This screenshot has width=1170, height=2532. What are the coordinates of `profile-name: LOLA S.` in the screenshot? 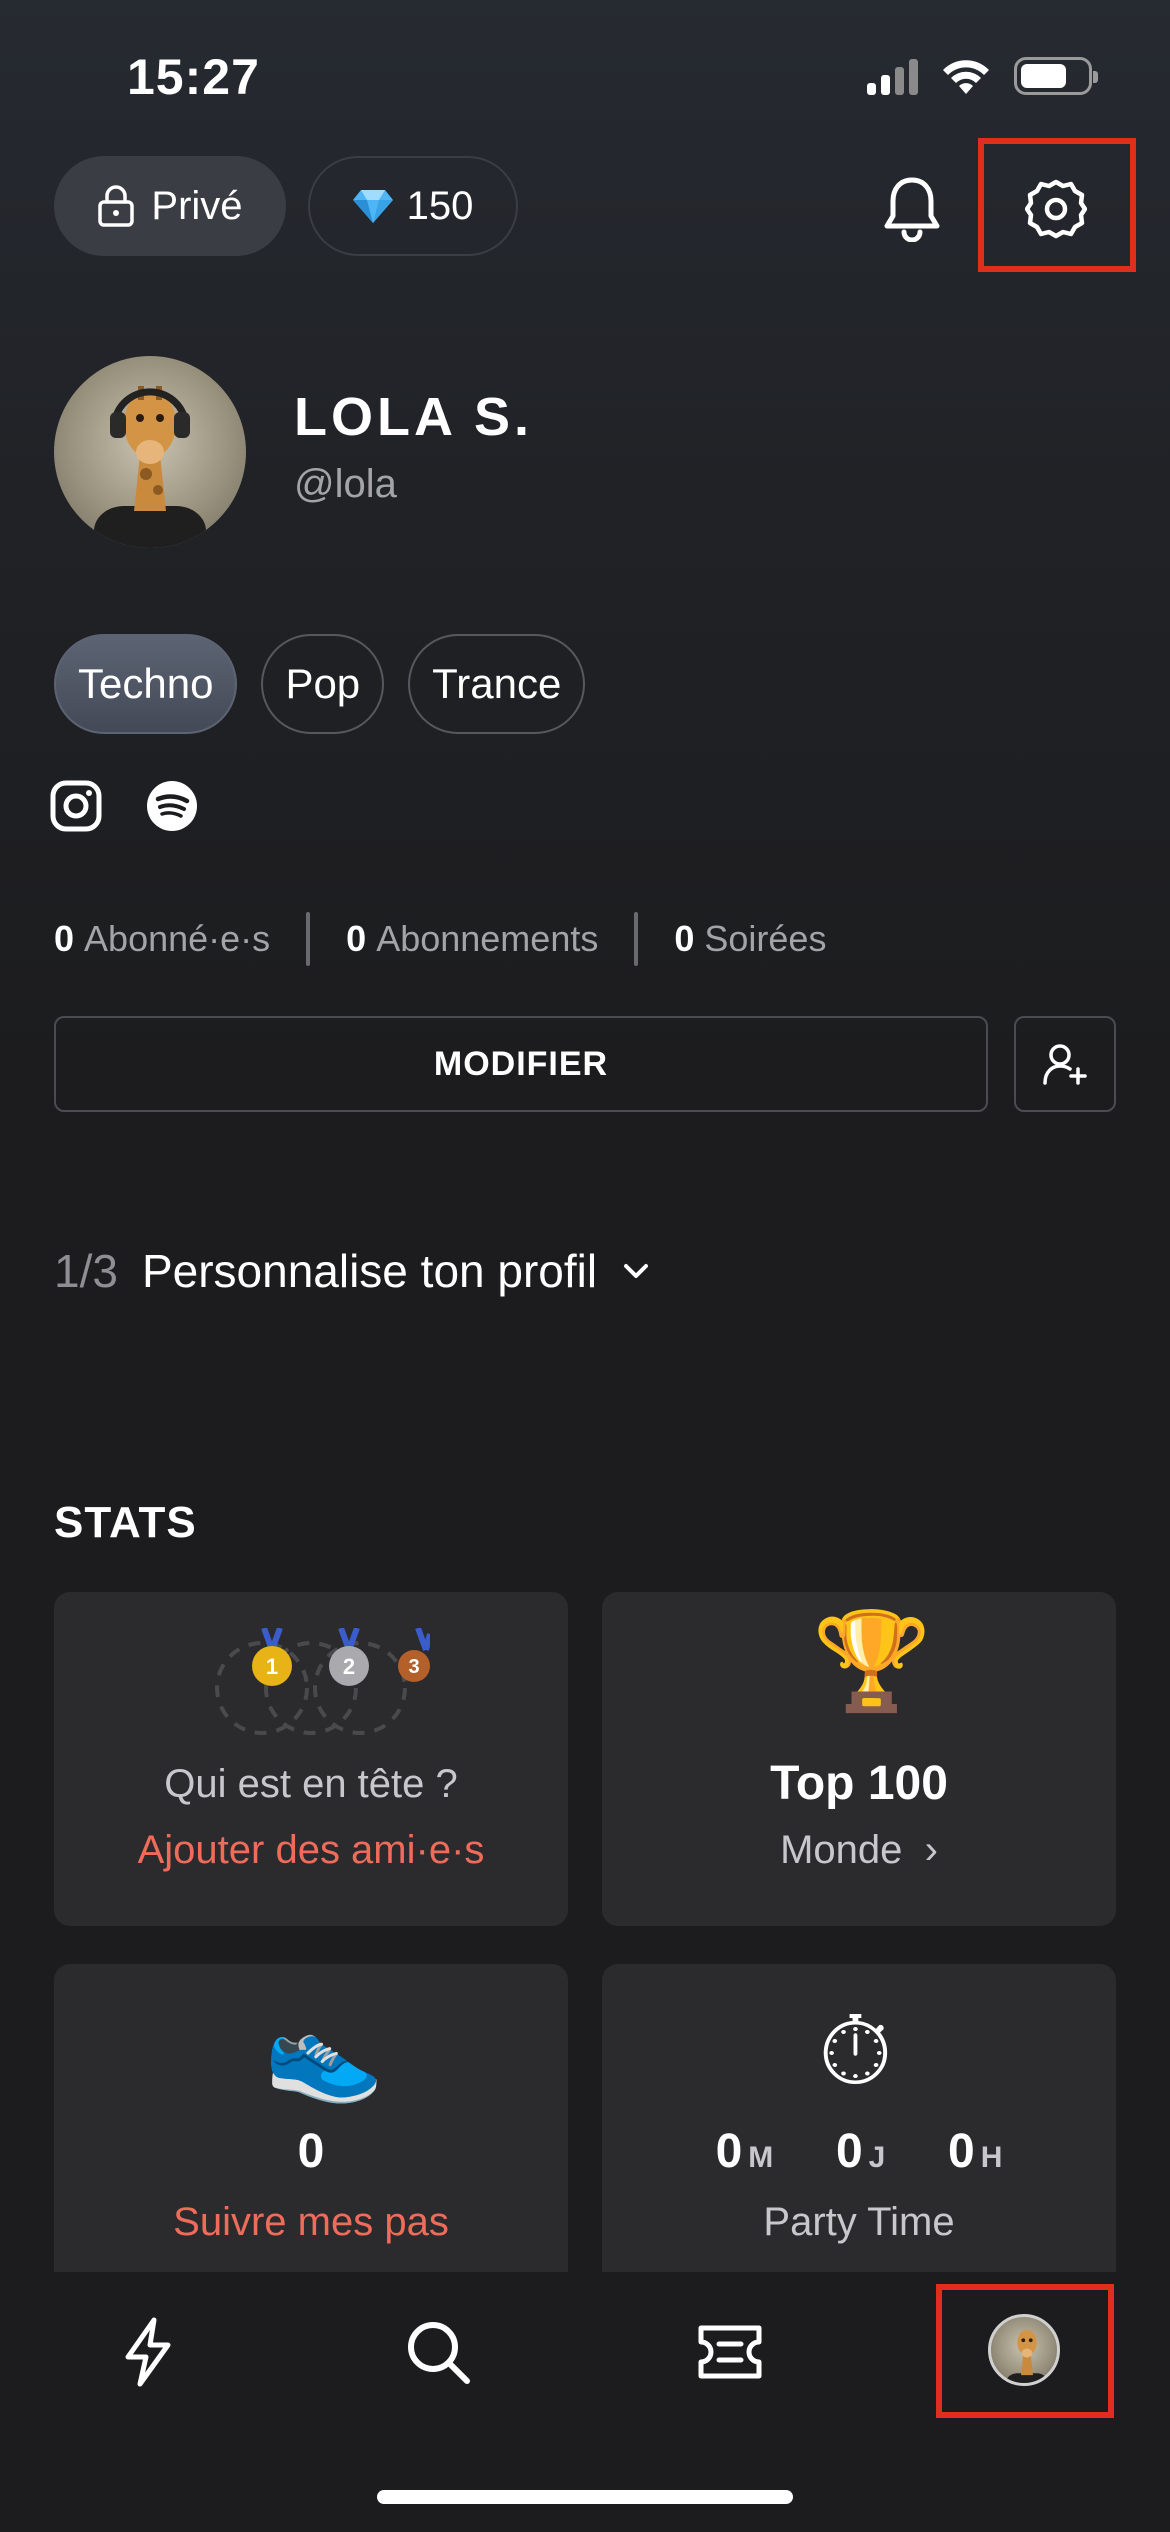 It's located at (413, 417).